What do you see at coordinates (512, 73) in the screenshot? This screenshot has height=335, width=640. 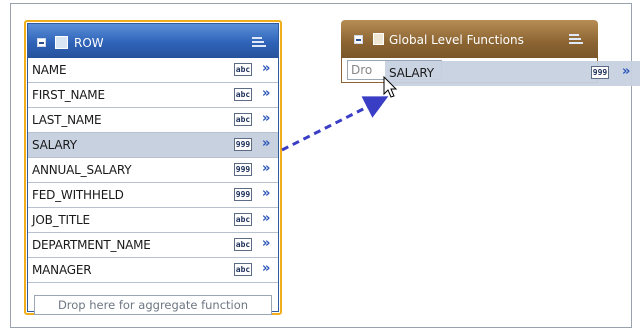 I see `drag-ghost-row: SALARY 999 »` at bounding box center [512, 73].